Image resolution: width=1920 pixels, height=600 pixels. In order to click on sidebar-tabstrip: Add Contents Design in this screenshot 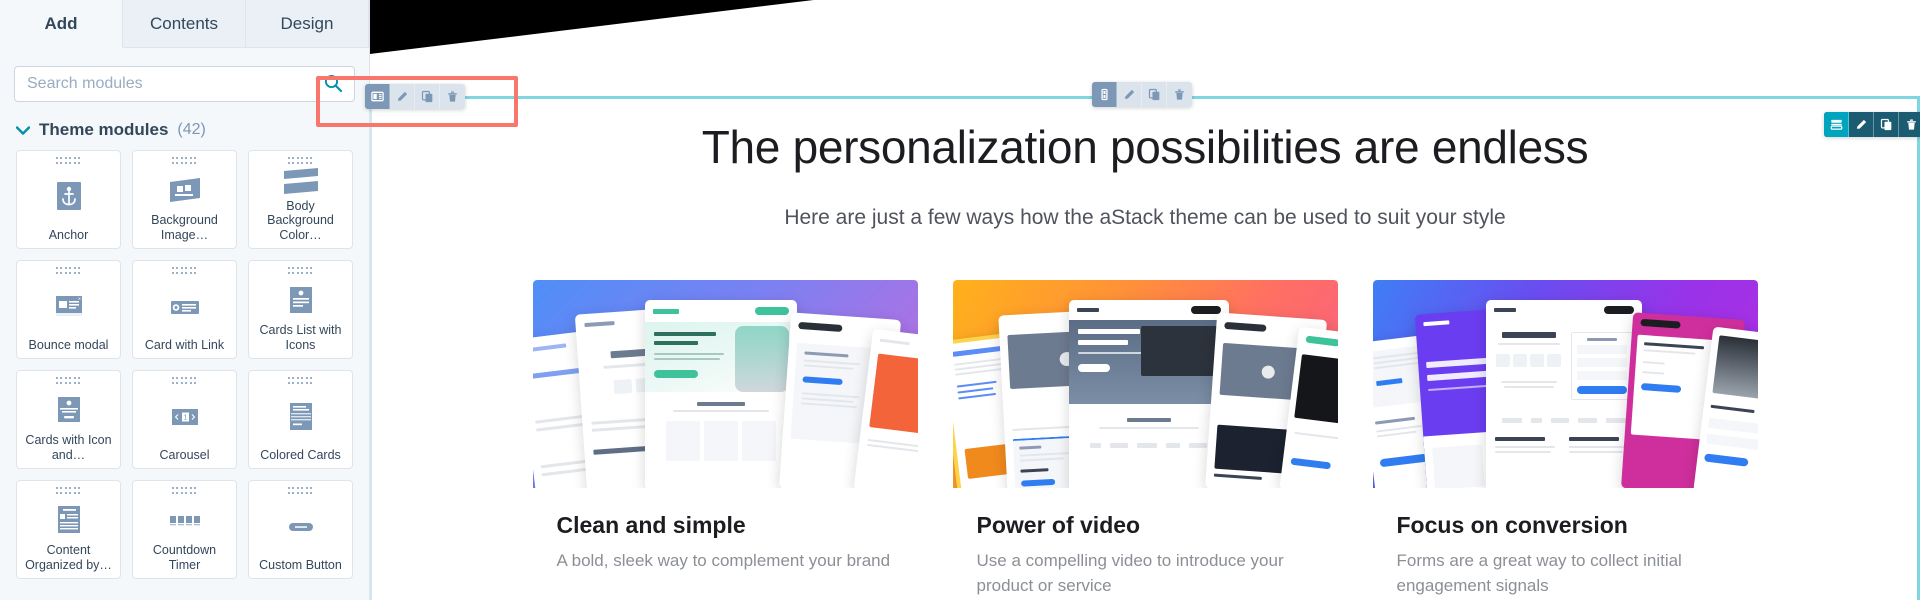, I will do `click(184, 24)`.